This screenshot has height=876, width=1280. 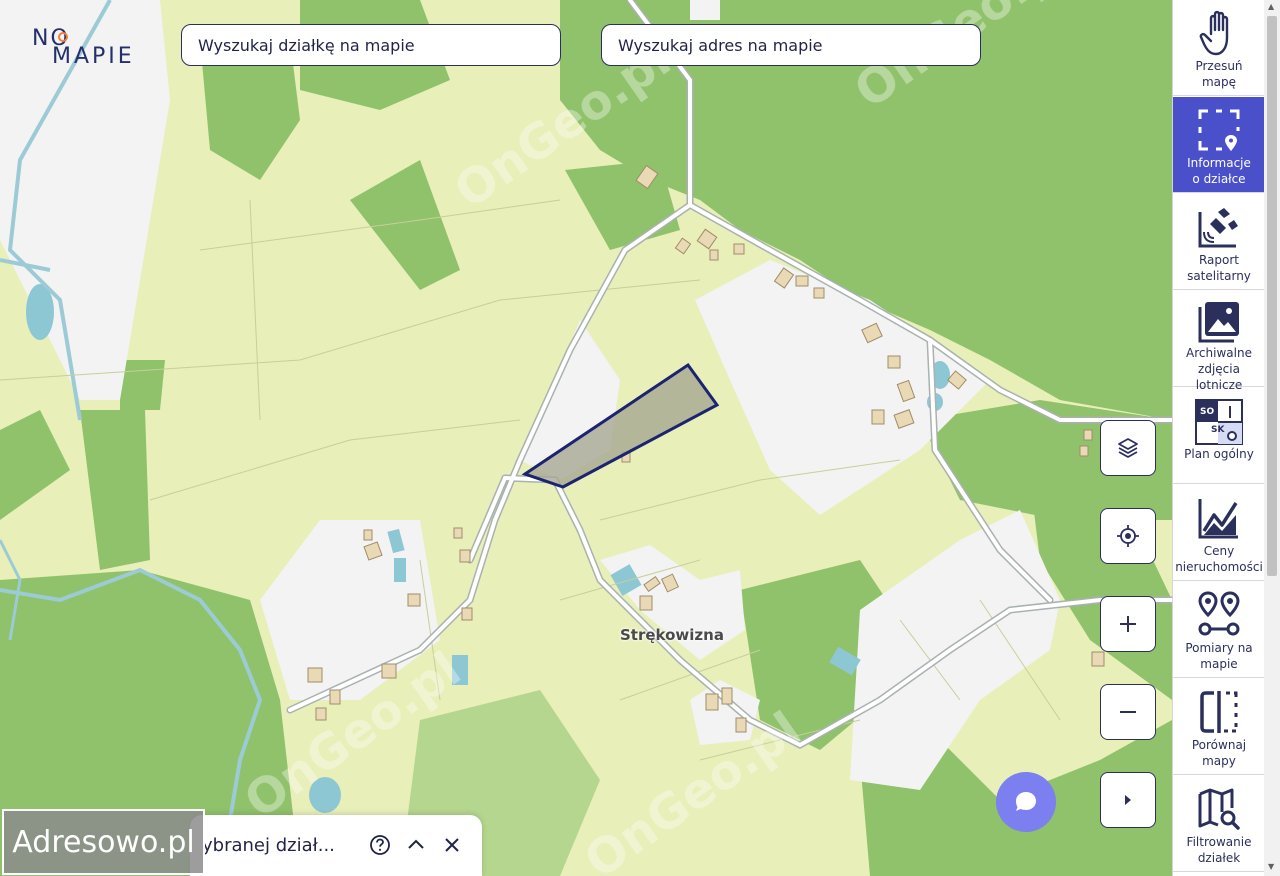 I want to click on minus-icon, so click(x=1128, y=712).